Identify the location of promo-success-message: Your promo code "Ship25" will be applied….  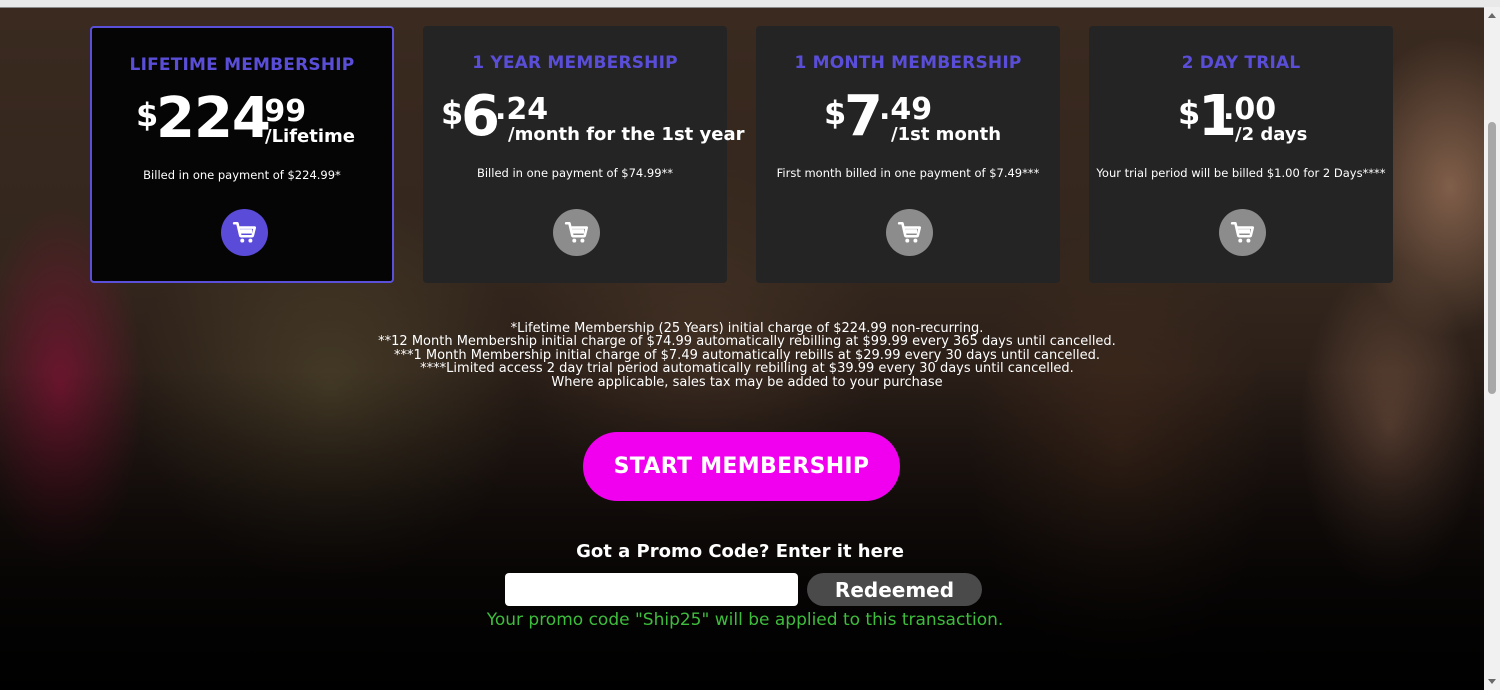
(745, 620).